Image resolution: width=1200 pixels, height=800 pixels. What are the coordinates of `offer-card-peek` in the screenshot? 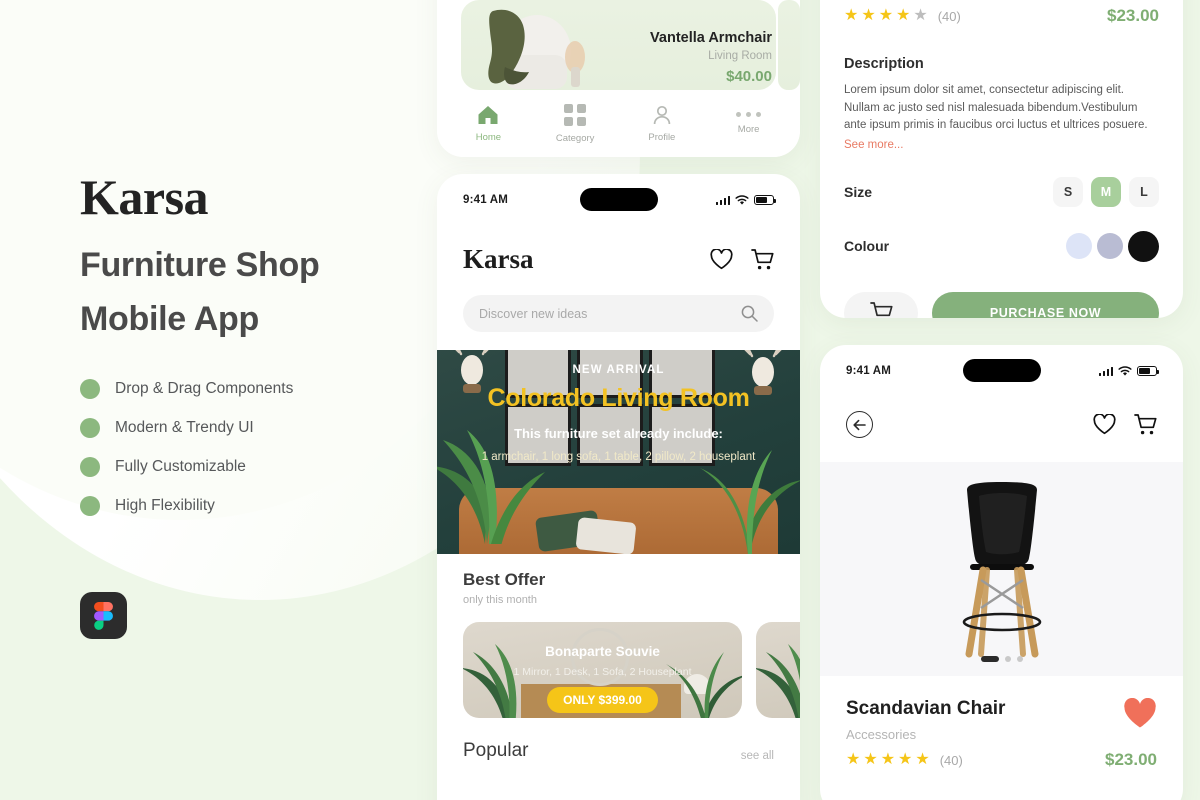 It's located at (778, 670).